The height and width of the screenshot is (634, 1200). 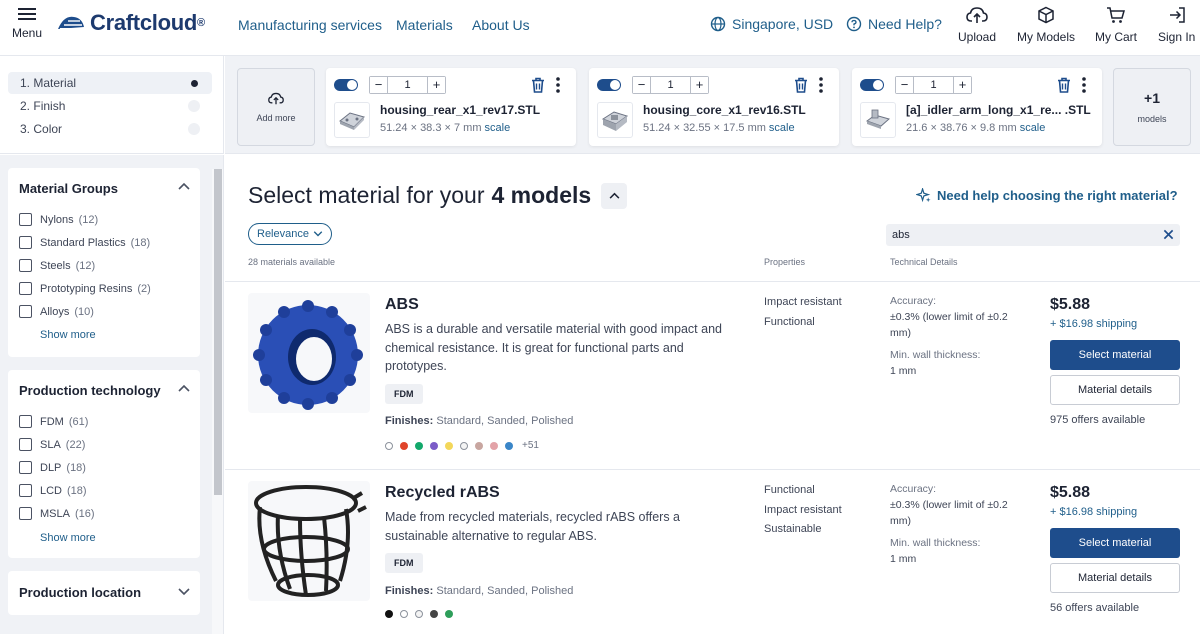 What do you see at coordinates (771, 24) in the screenshot?
I see `region-selector: Singapore, USD` at bounding box center [771, 24].